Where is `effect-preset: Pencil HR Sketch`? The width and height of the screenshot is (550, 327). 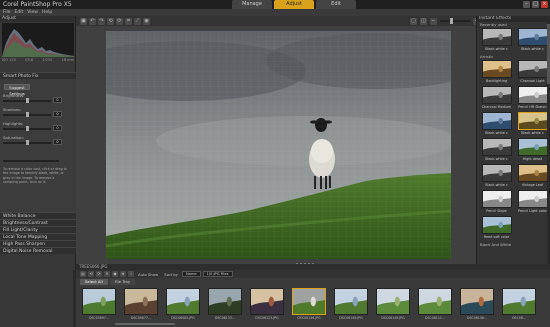 effect-preset: Pencil HR Sketch is located at coordinates (532, 99).